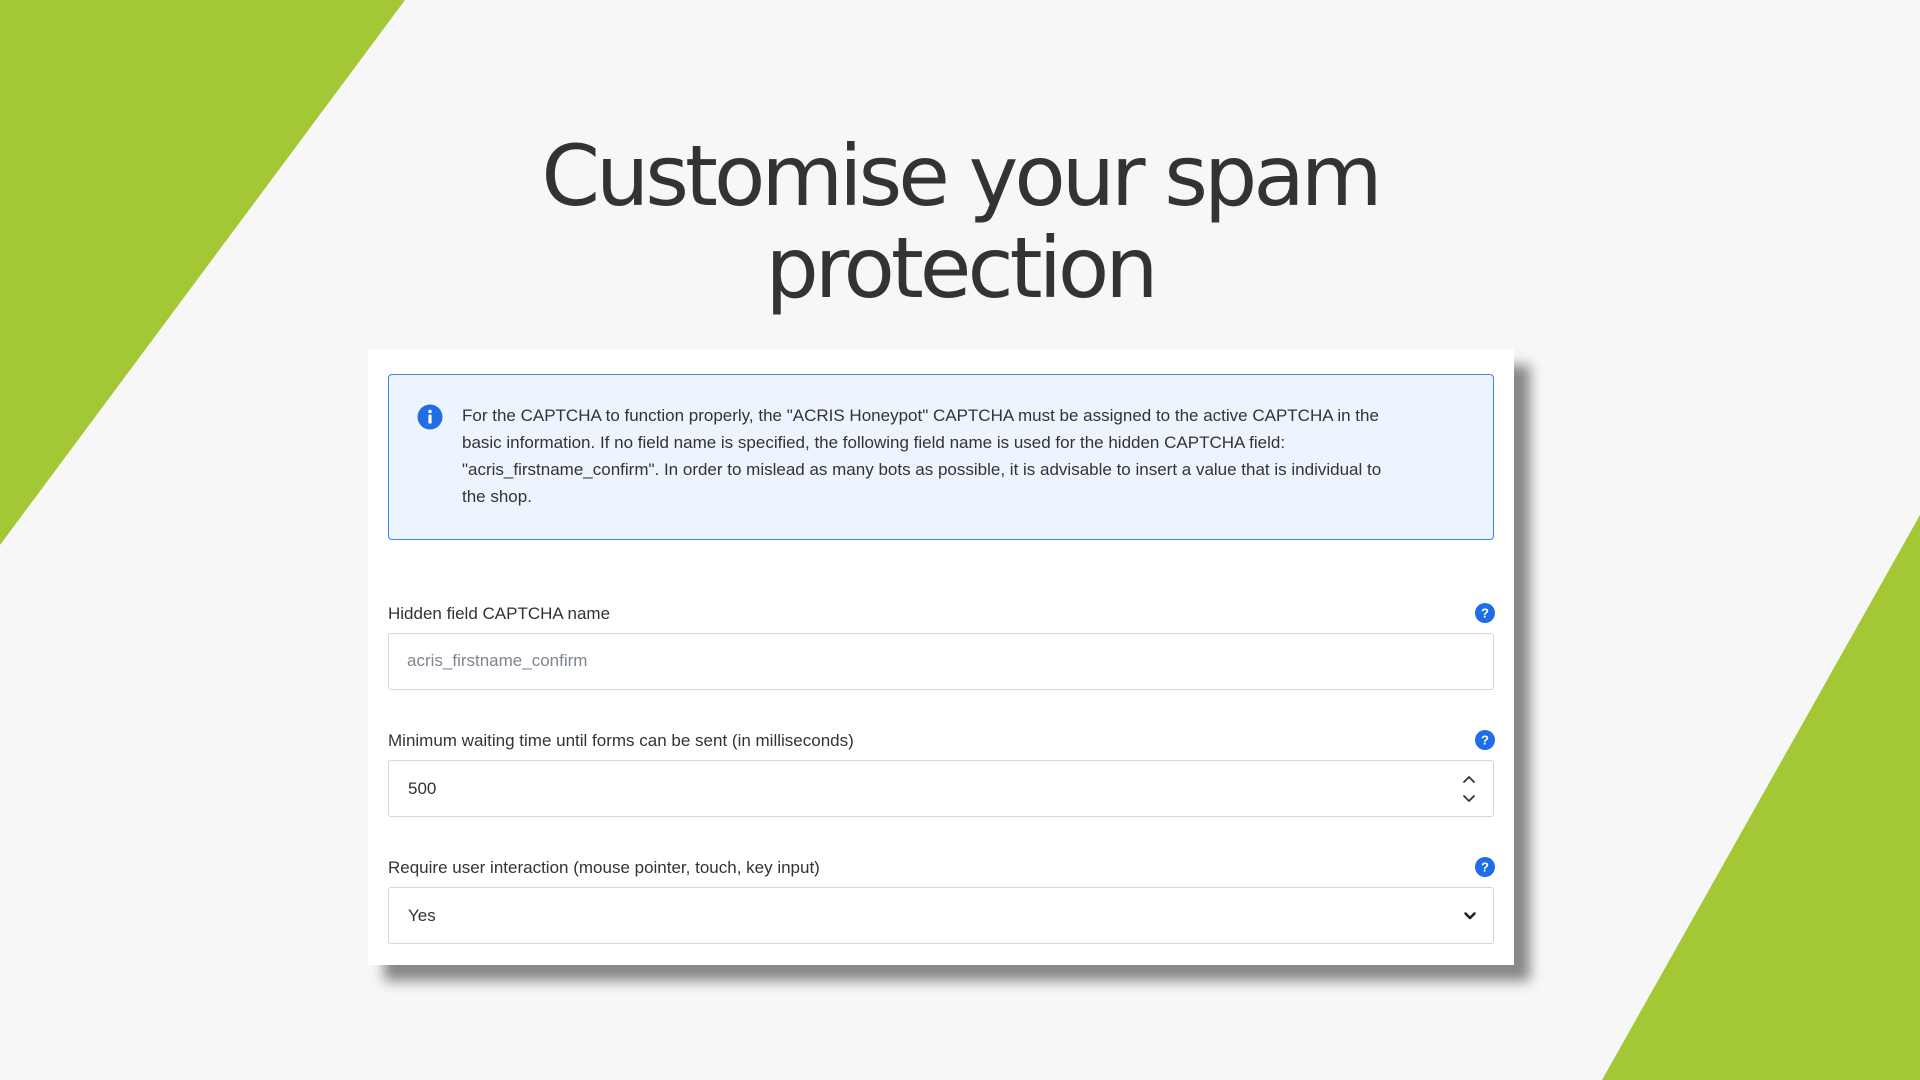  I want to click on green-triangle-top-left, so click(202, 272).